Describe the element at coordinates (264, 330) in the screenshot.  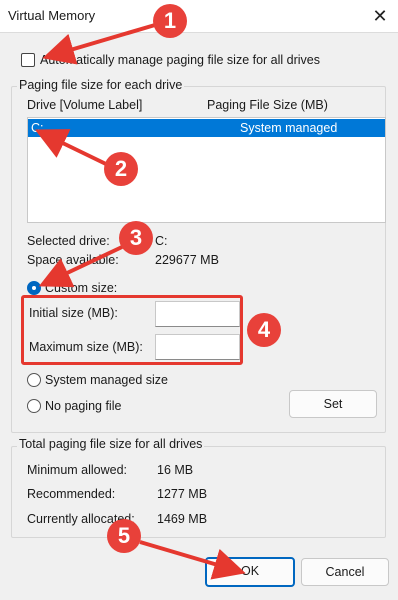
I see `annotation-callout-4: 4` at that location.